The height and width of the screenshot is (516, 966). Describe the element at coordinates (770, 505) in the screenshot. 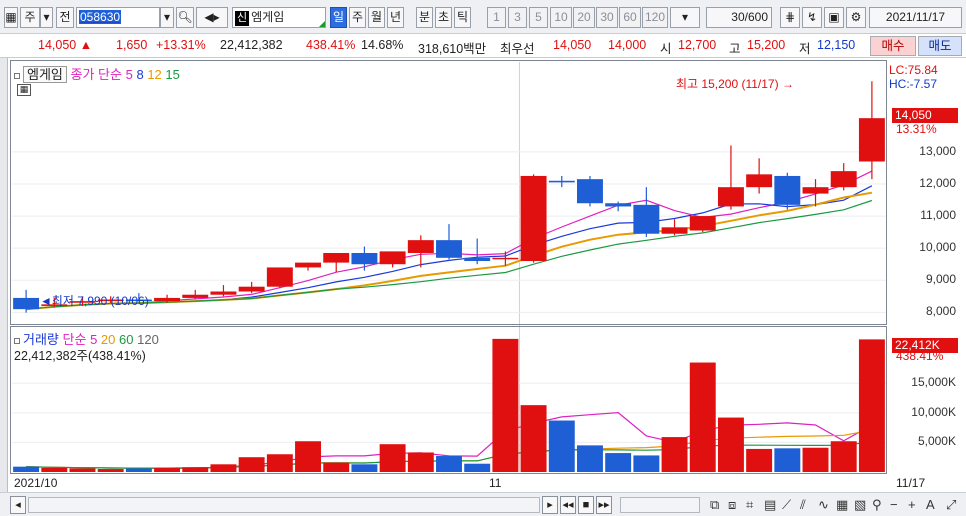

I see `print-icon: ▤` at that location.